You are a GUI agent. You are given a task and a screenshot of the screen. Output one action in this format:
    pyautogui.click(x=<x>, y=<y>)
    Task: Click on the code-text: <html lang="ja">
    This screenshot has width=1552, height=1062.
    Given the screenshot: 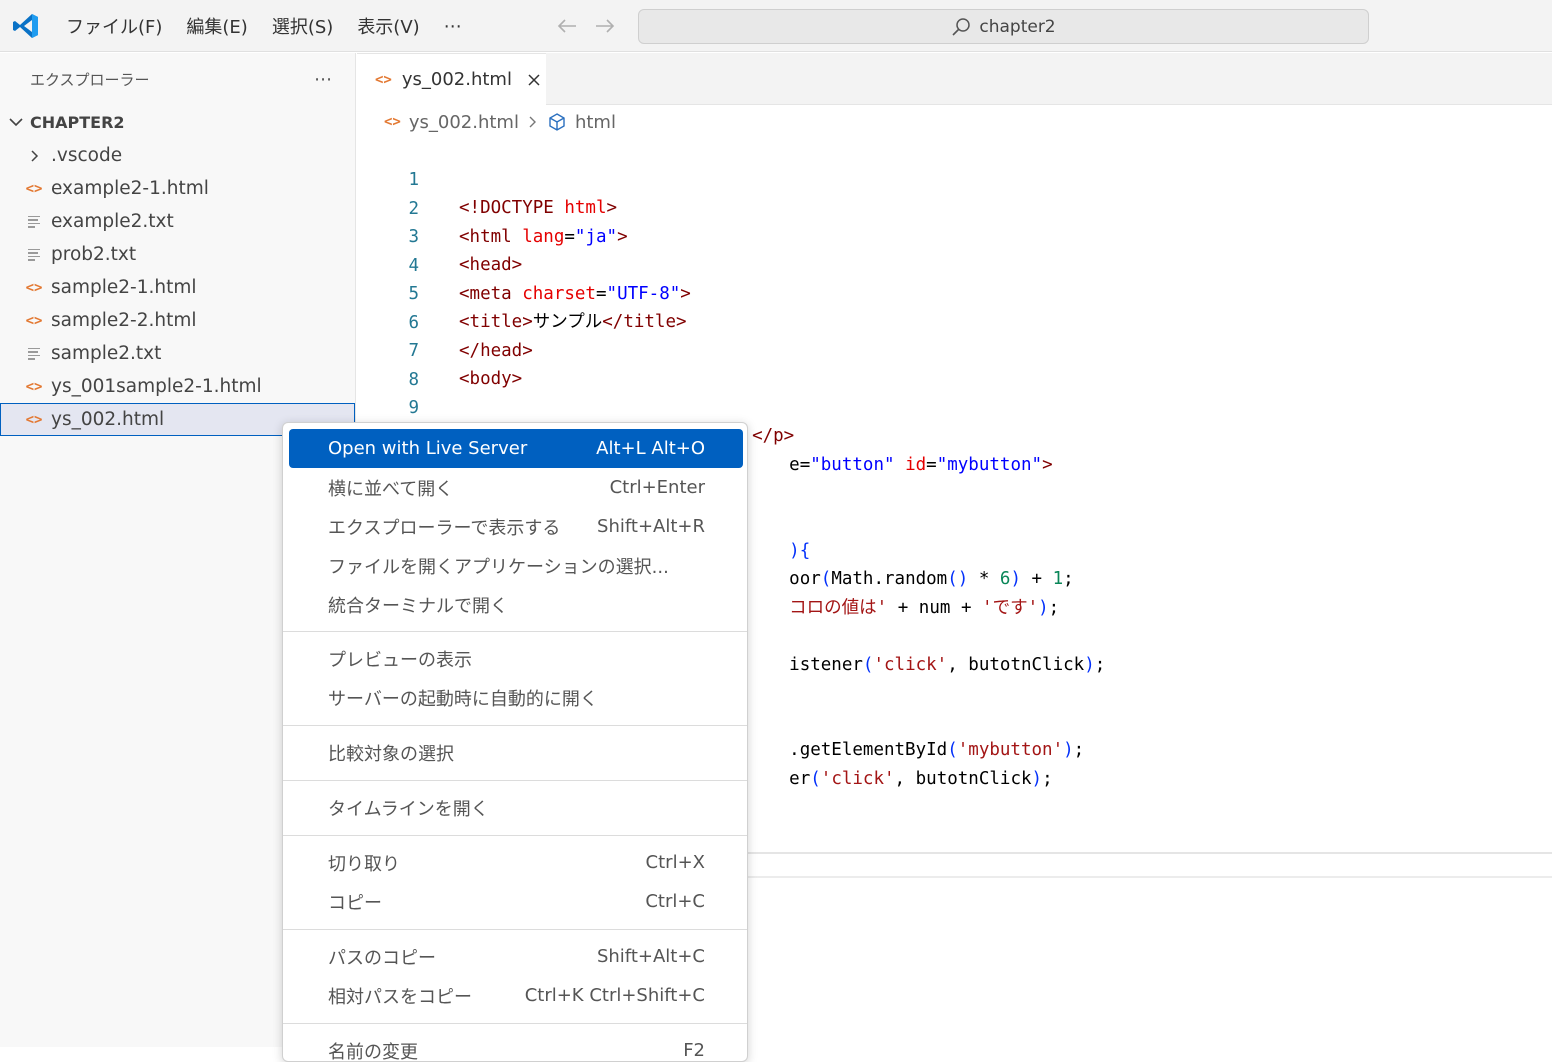 What is the action you would take?
    pyautogui.click(x=543, y=237)
    